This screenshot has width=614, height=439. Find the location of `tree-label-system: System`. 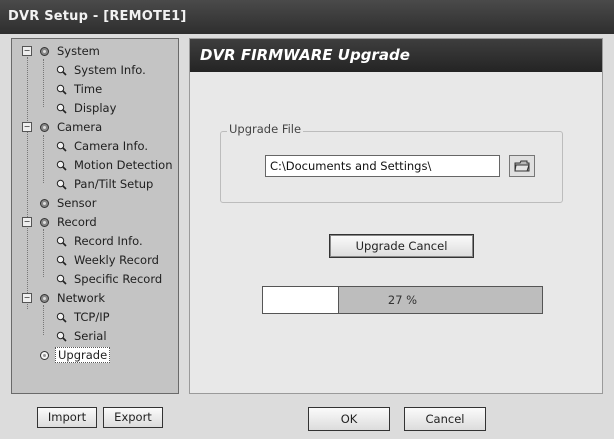

tree-label-system: System is located at coordinates (78, 51).